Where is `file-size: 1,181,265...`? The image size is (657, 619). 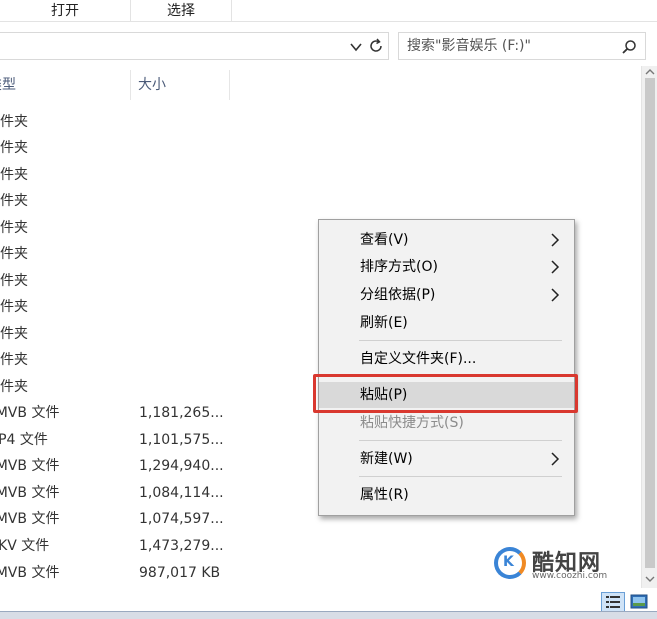 file-size: 1,181,265... is located at coordinates (181, 413).